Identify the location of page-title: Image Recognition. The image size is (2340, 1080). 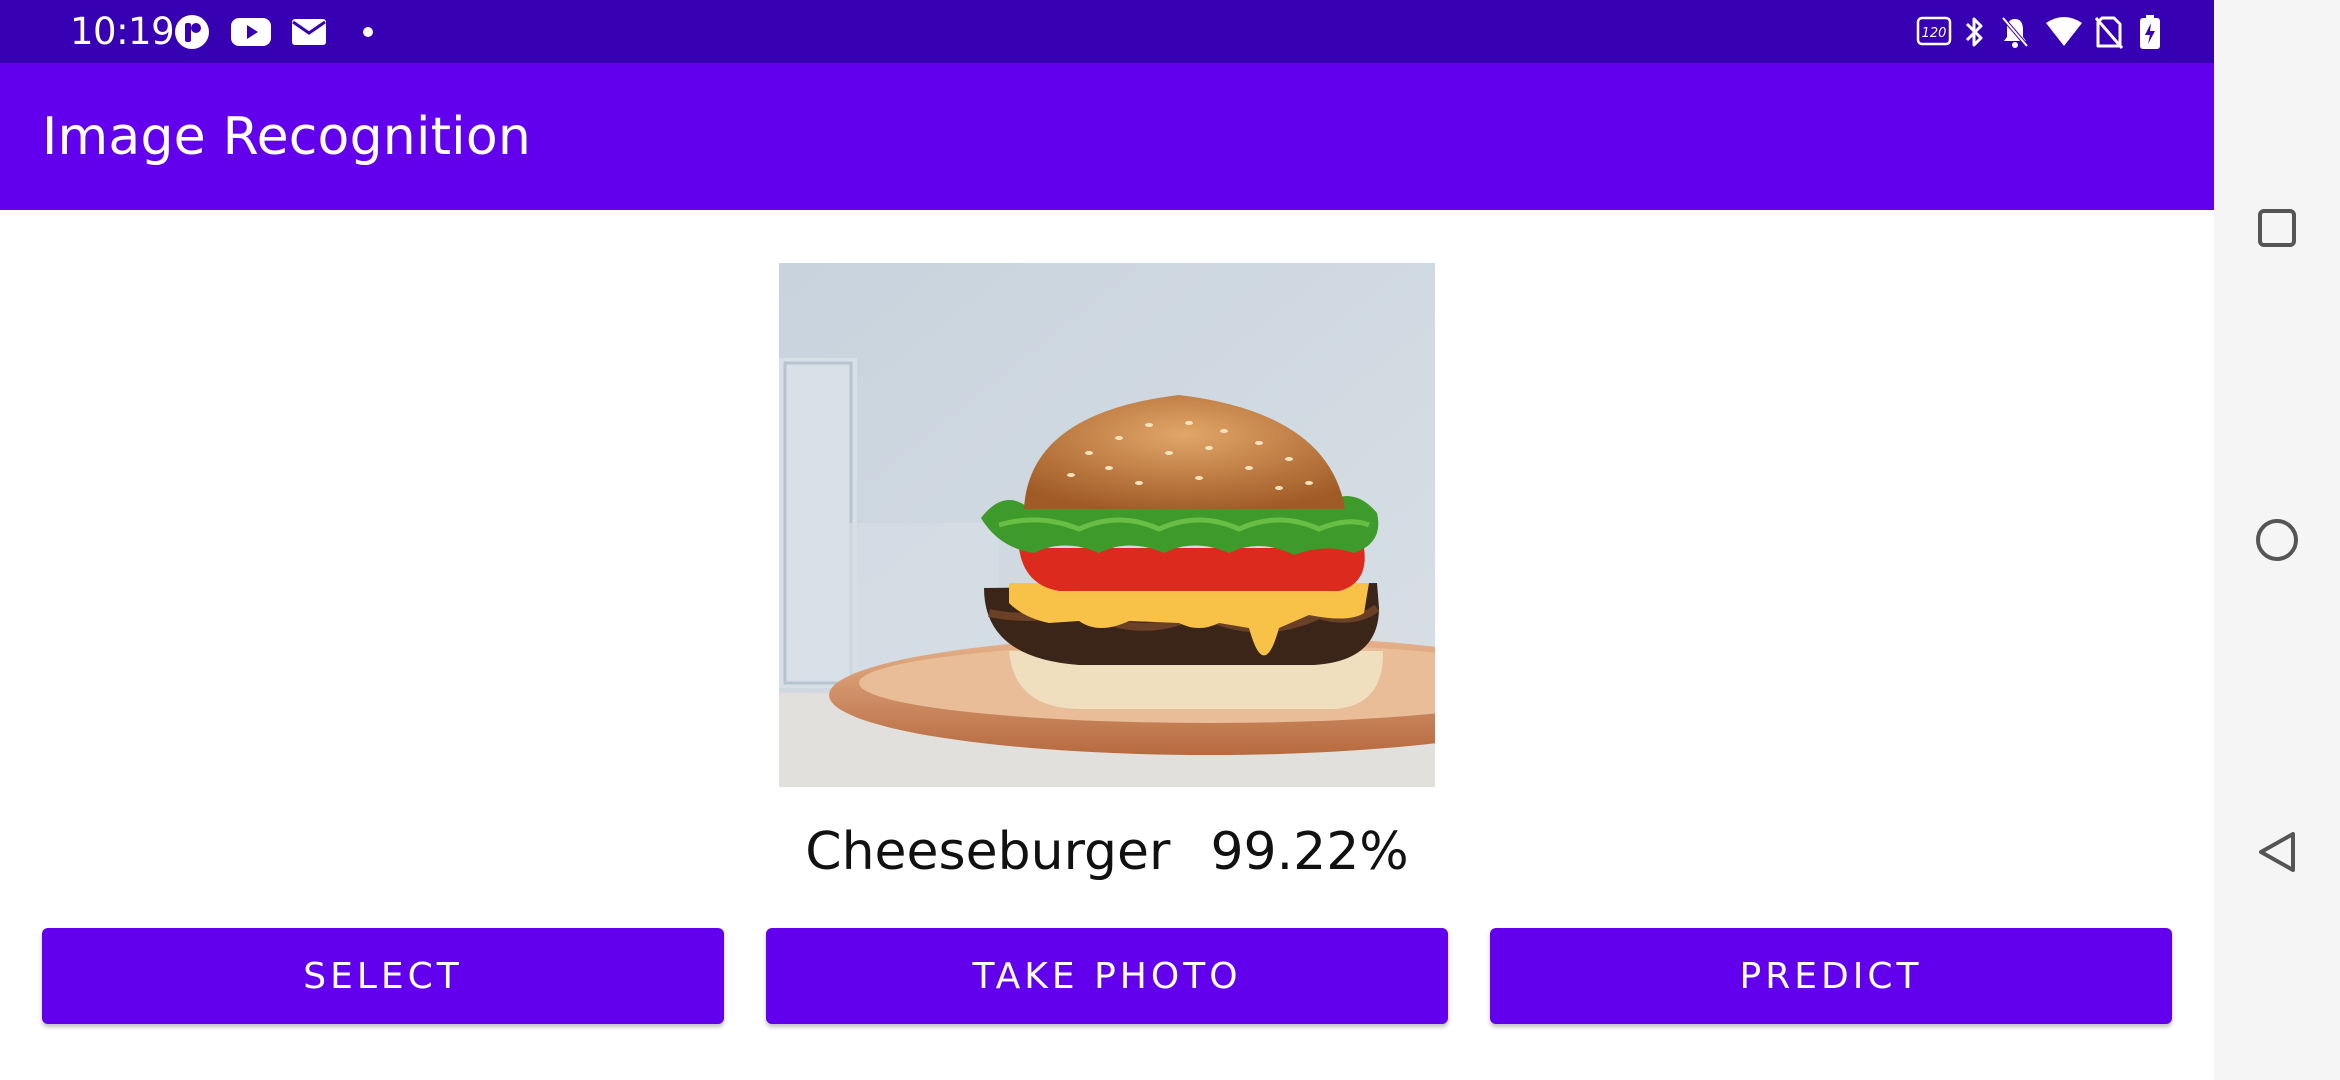
(286, 137).